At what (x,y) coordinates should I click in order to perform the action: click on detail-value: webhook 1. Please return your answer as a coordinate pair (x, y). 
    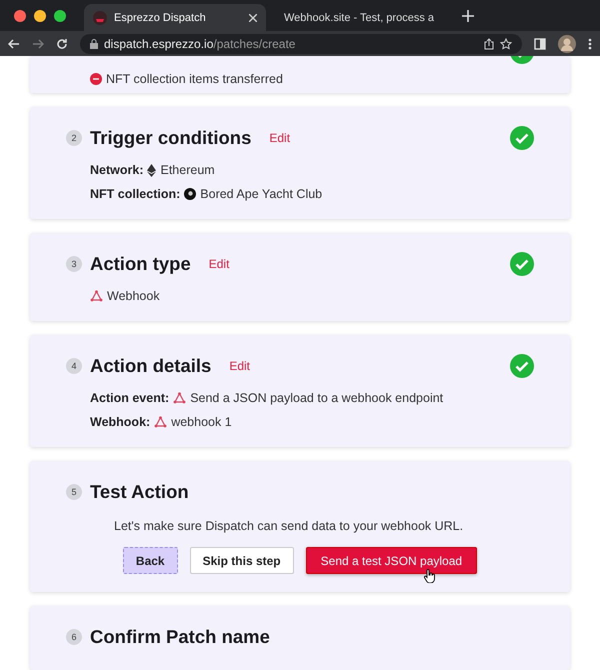
    Looking at the image, I should click on (201, 422).